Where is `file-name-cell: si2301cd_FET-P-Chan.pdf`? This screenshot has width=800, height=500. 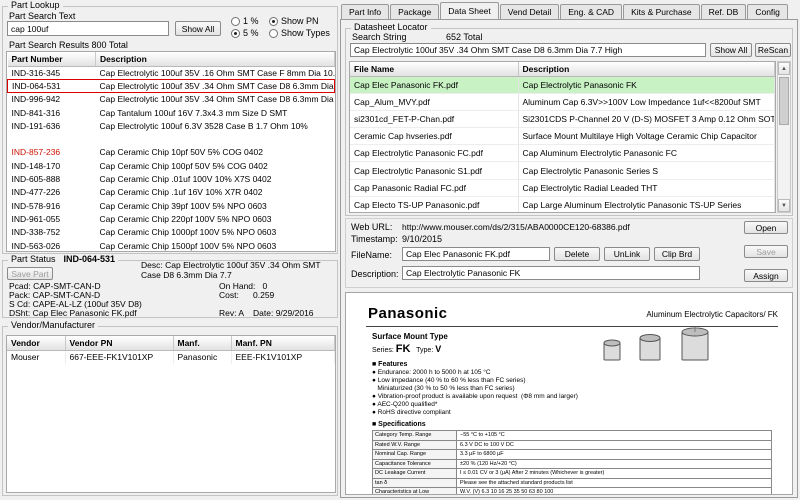
file-name-cell: si2301cd_FET-P-Chan.pdf is located at coordinates (434, 119).